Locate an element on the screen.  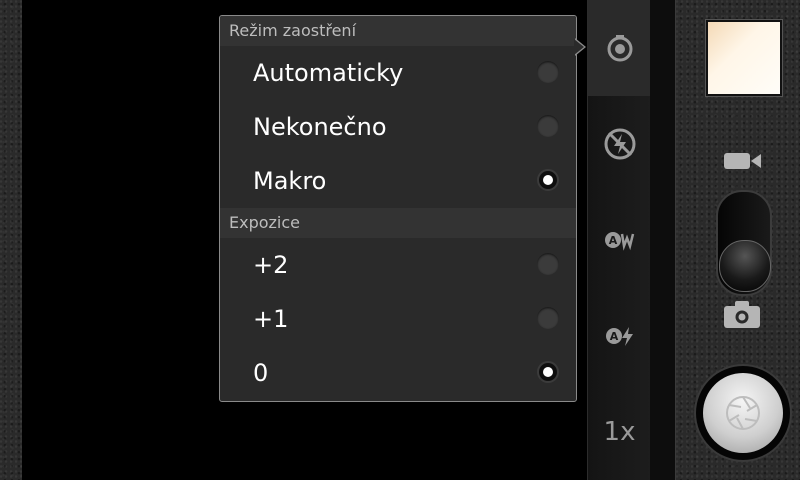
white-balance-auto-icon: A is located at coordinates (619, 241).